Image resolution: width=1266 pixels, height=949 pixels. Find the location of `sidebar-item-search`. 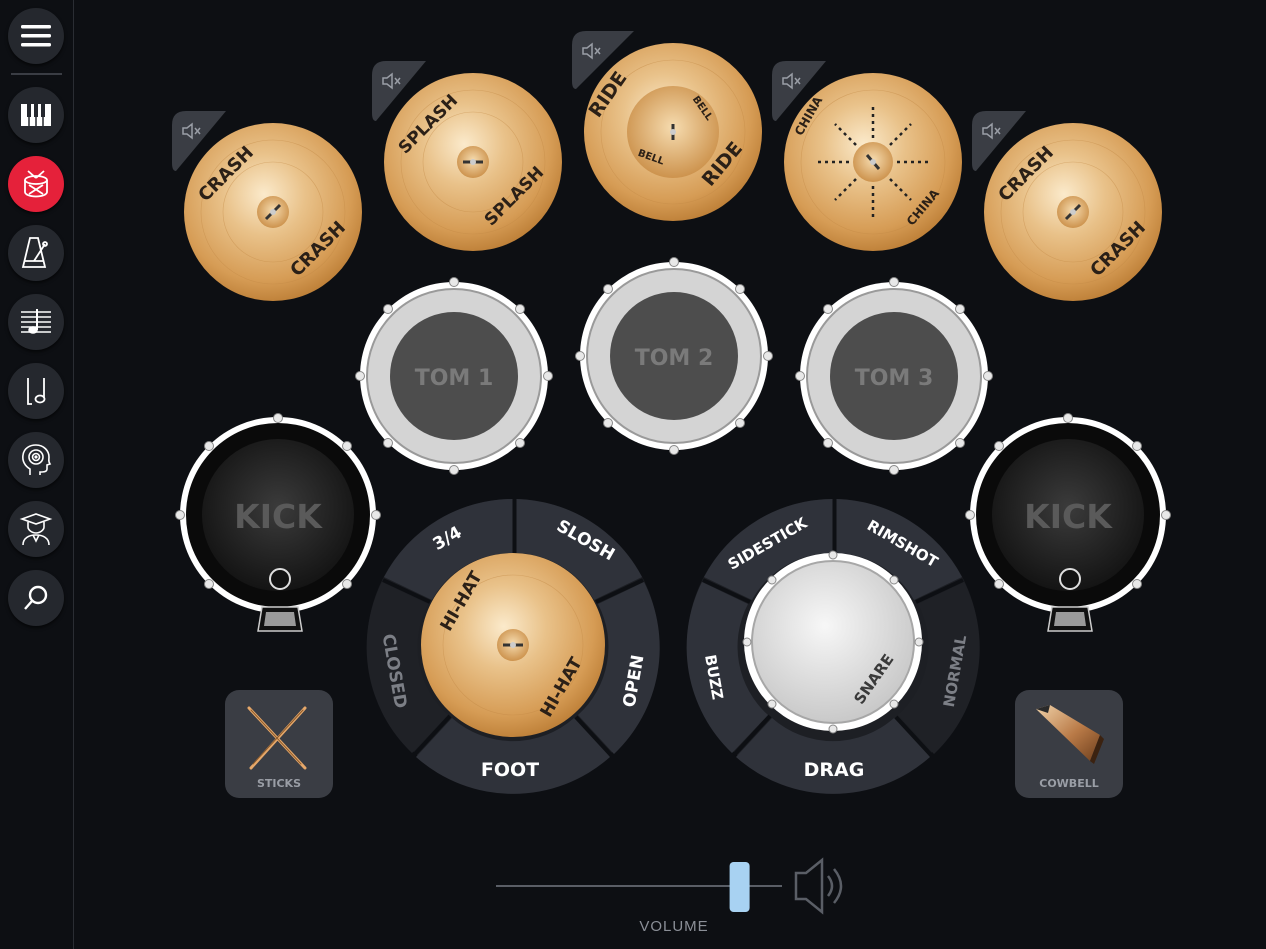

sidebar-item-search is located at coordinates (36, 598).